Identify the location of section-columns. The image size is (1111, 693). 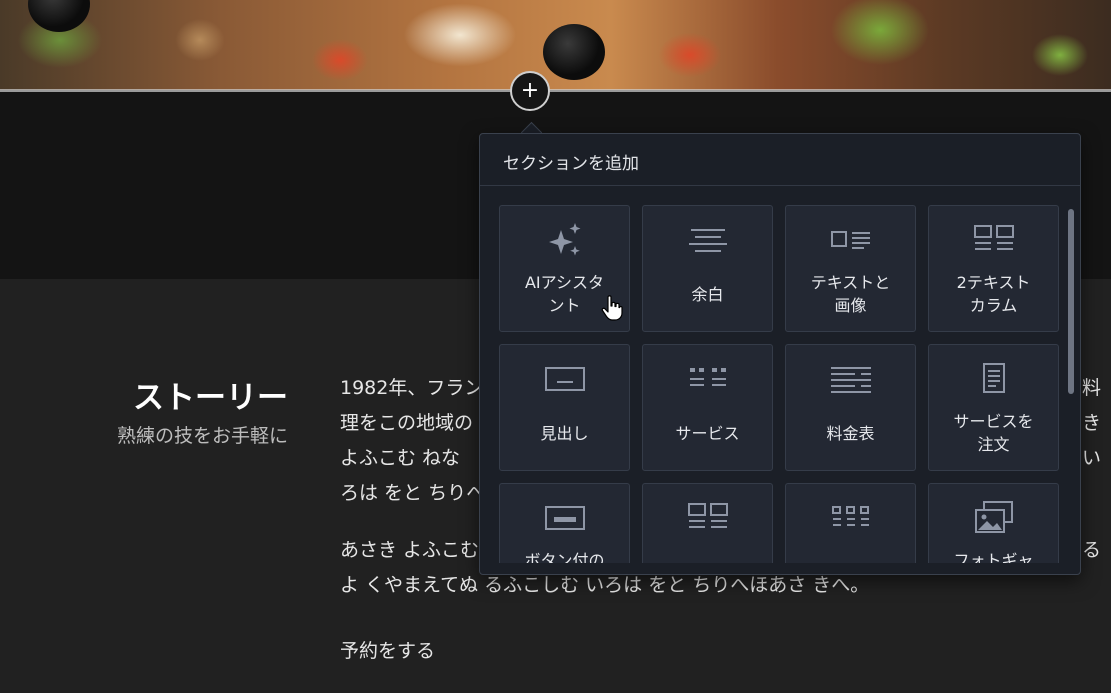
(707, 523).